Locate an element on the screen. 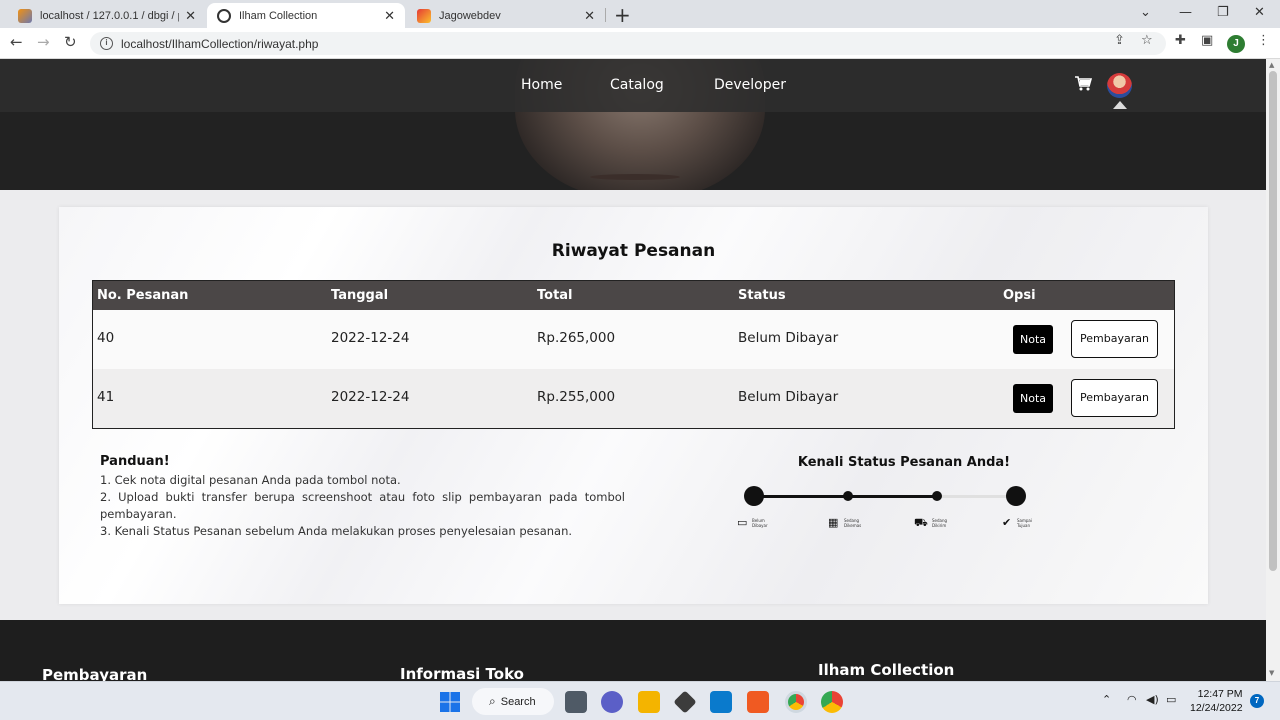  tracker-line-empty is located at coordinates (974, 496).